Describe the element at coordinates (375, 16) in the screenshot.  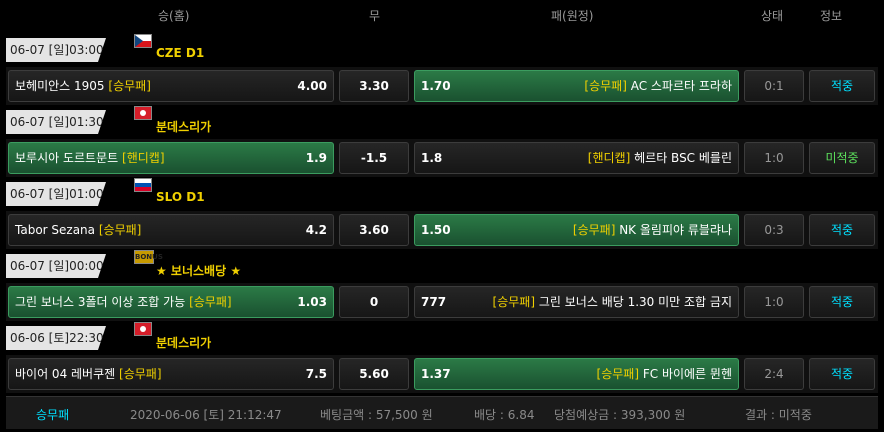
I see `header-draw: 무` at that location.